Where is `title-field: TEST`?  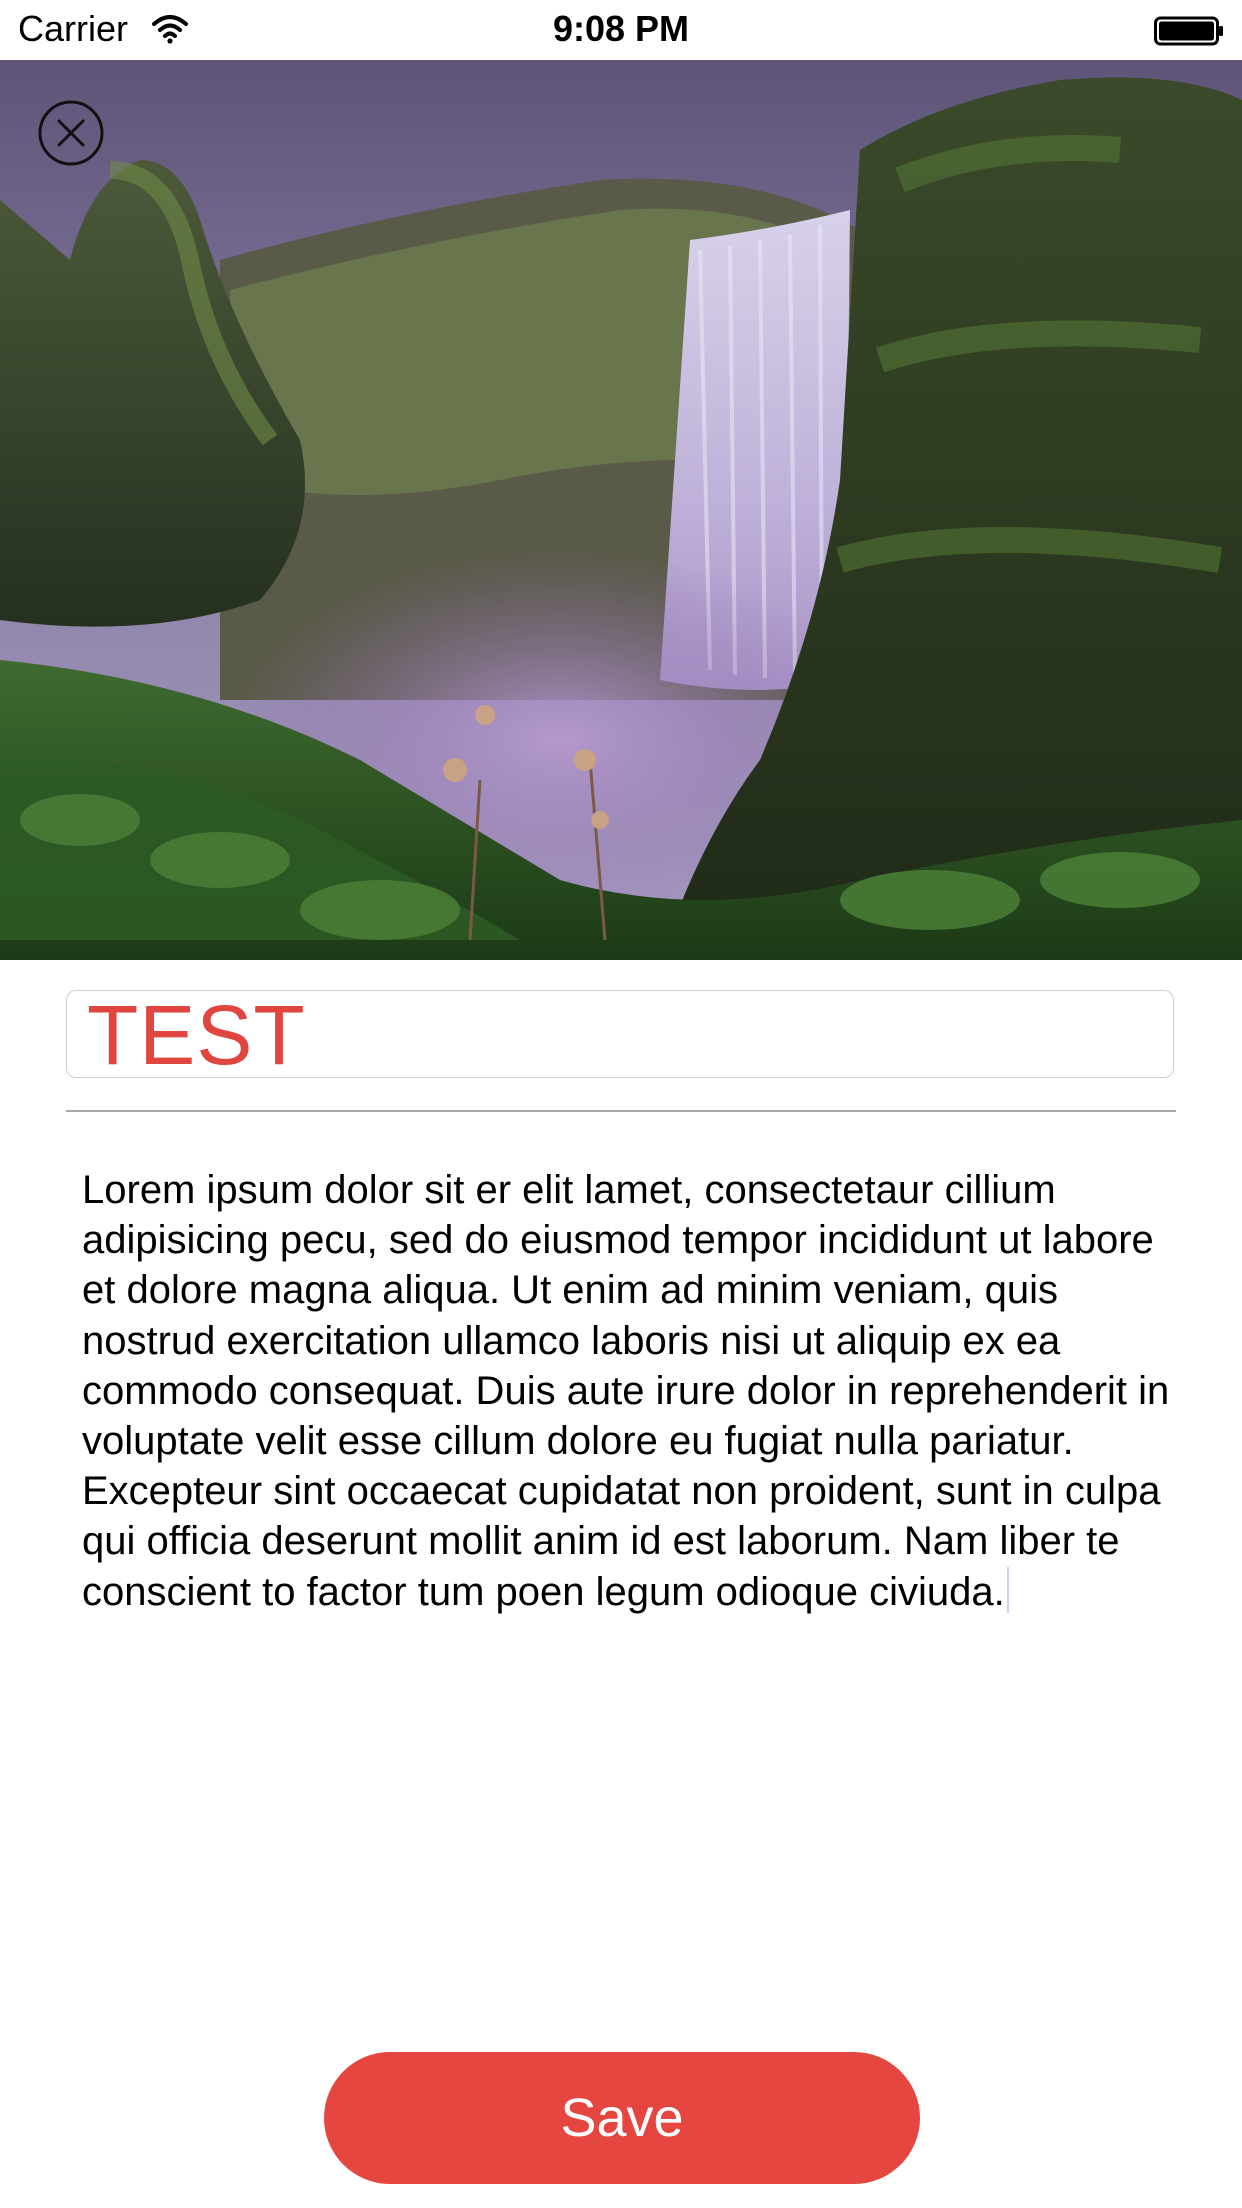
title-field: TEST is located at coordinates (620, 1034).